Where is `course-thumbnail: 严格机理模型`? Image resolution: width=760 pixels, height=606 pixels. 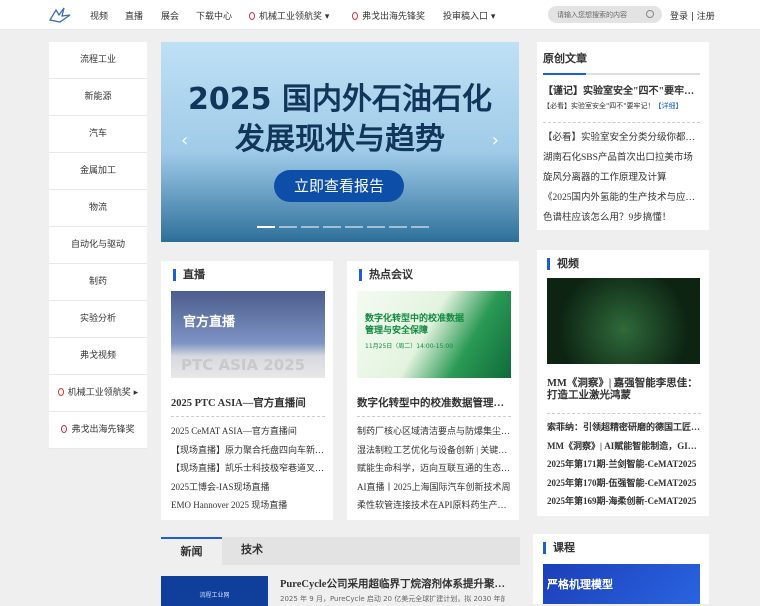
course-thumbnail: 严格机理模型 is located at coordinates (621, 584).